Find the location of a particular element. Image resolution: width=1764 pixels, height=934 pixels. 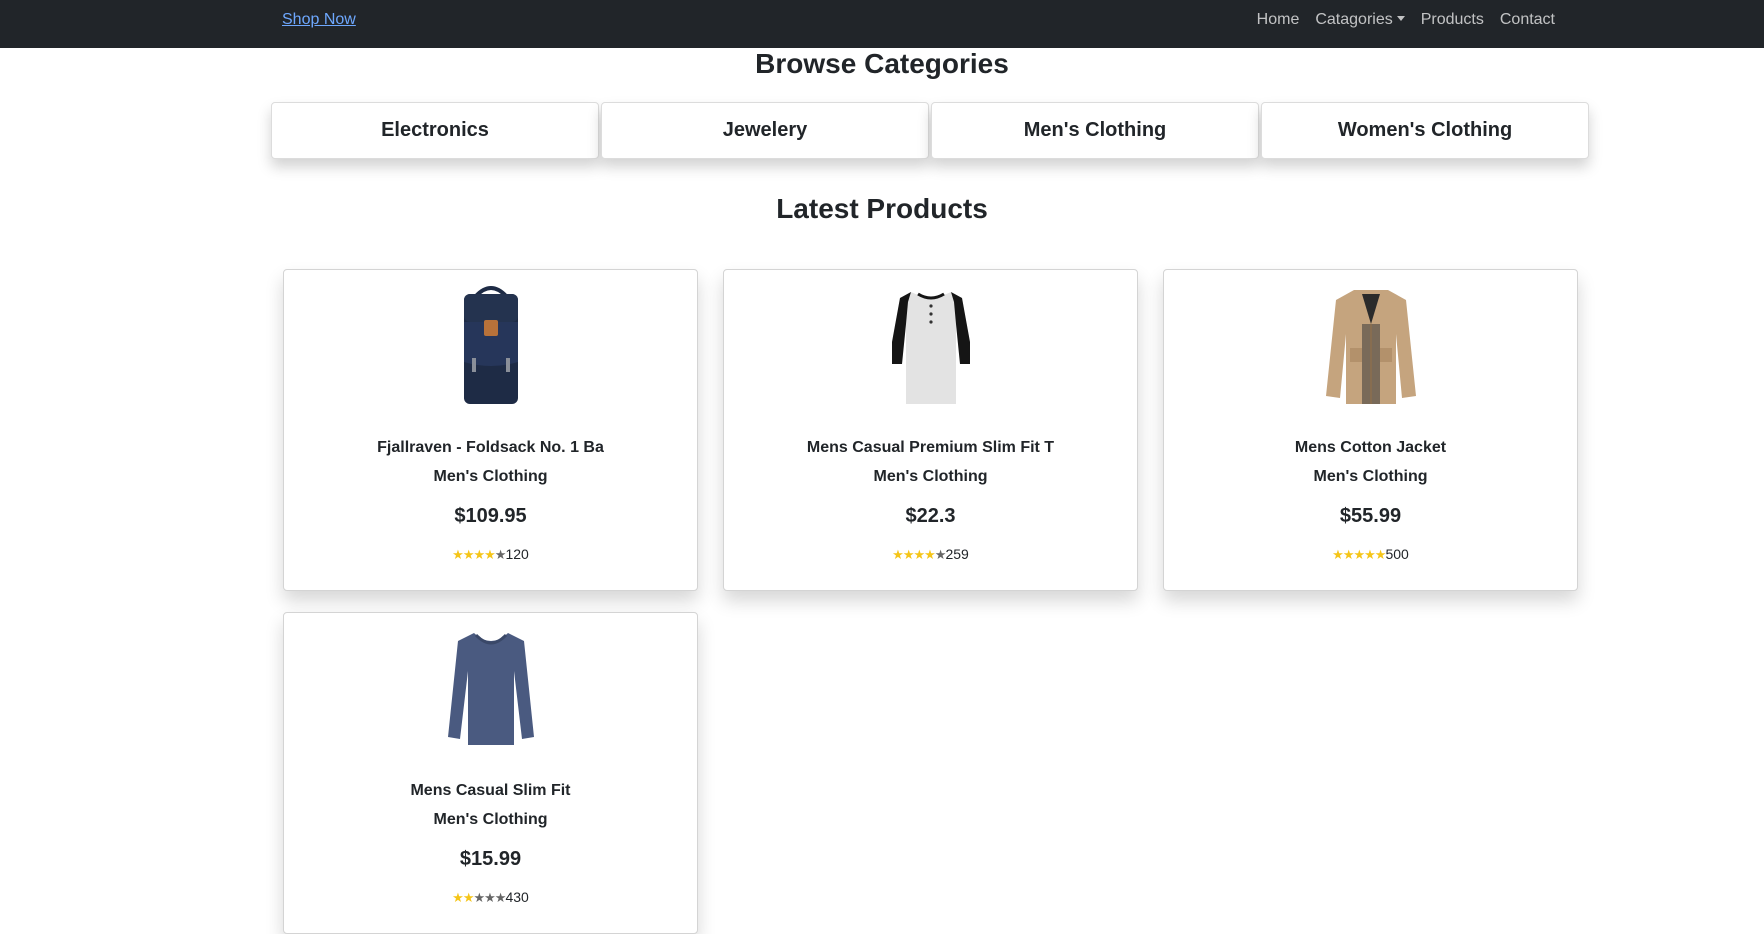

product-price: $22.3 is located at coordinates (930, 516).